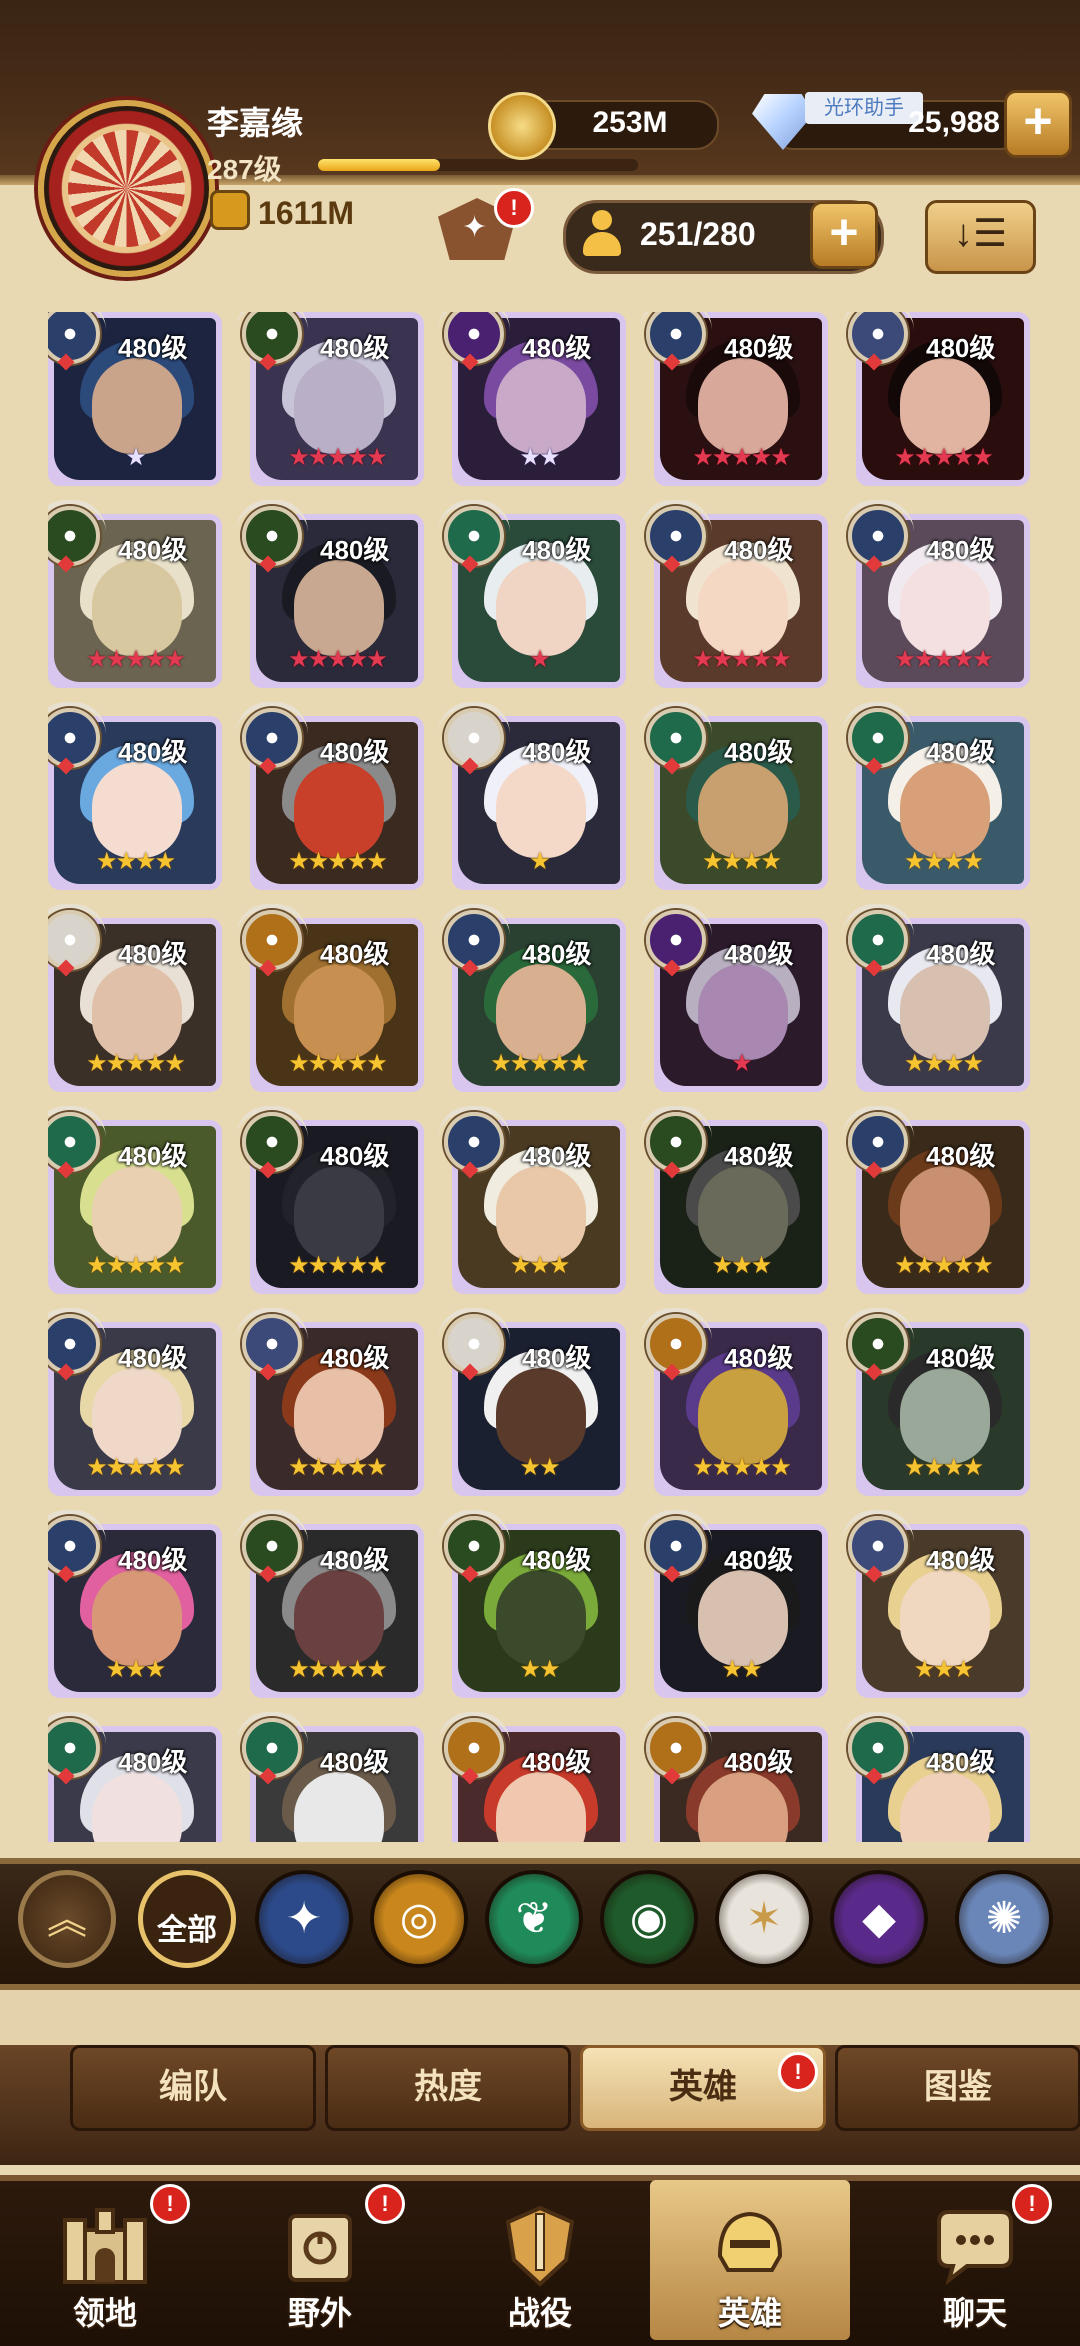 The width and height of the screenshot is (1080, 2346). I want to click on player-level: 287级, so click(244, 169).